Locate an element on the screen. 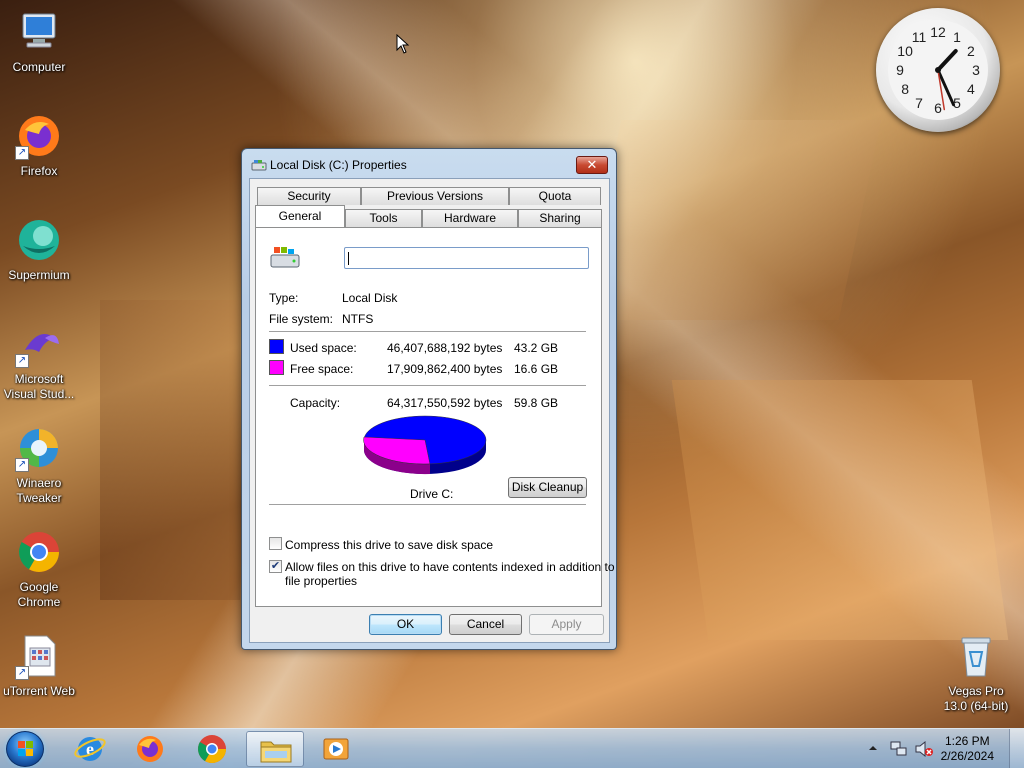  visual-studio-icon: ↗ is located at coordinates (39, 344).